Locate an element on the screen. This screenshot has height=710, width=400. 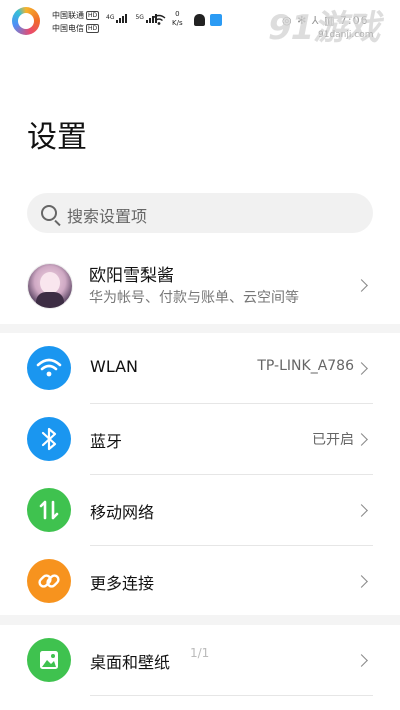
settings-item-value: TP-LINK_A786 is located at coordinates (305, 366).